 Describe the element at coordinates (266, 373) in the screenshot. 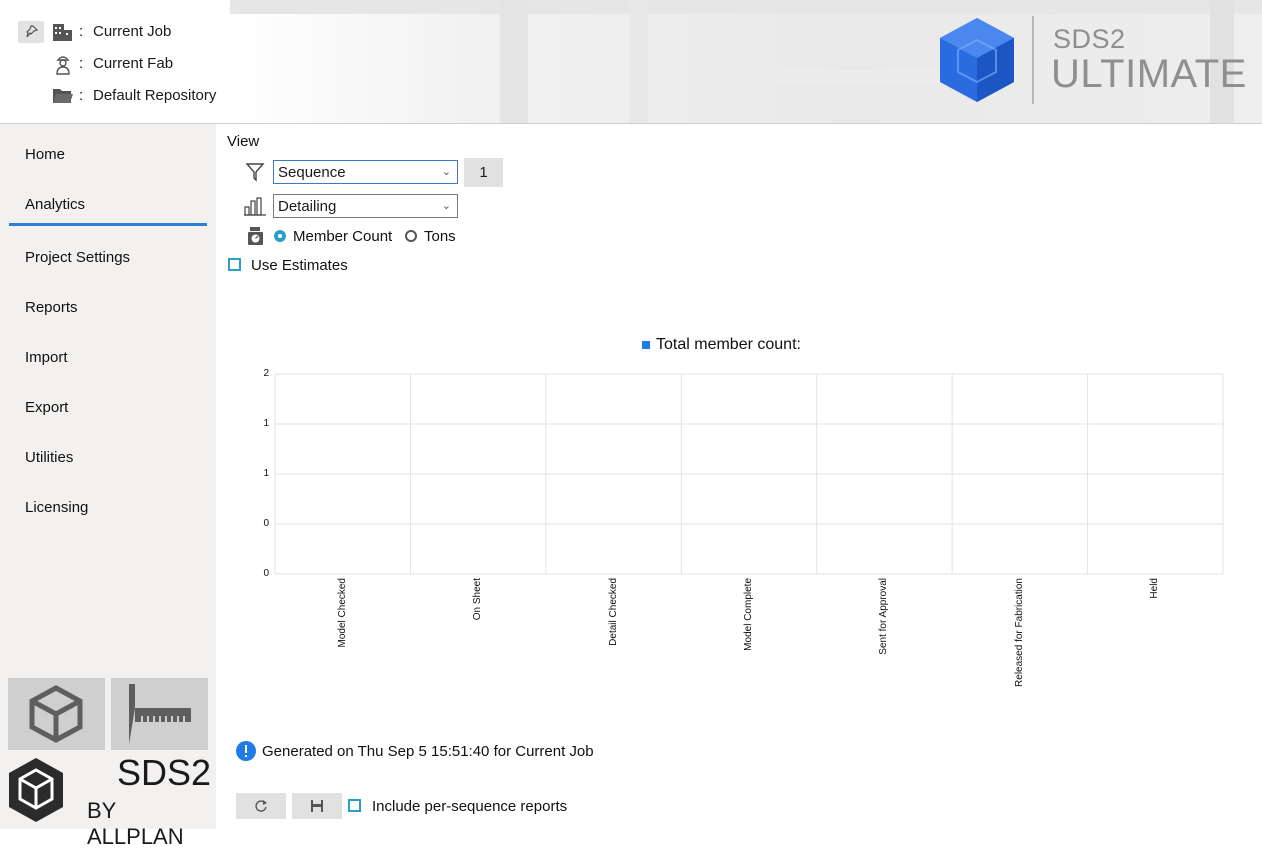

I see `y-tick-label: 2` at that location.